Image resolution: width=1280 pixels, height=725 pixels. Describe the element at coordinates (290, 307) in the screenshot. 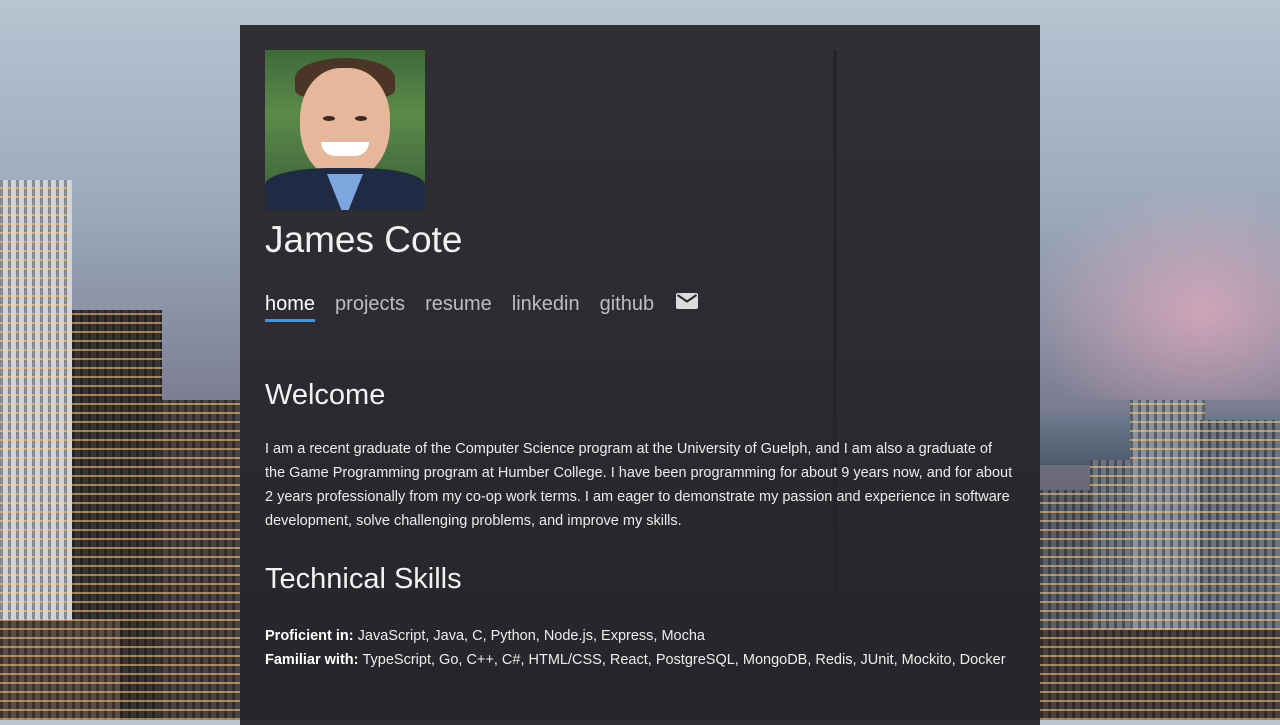

I see `nav-home: home` at that location.